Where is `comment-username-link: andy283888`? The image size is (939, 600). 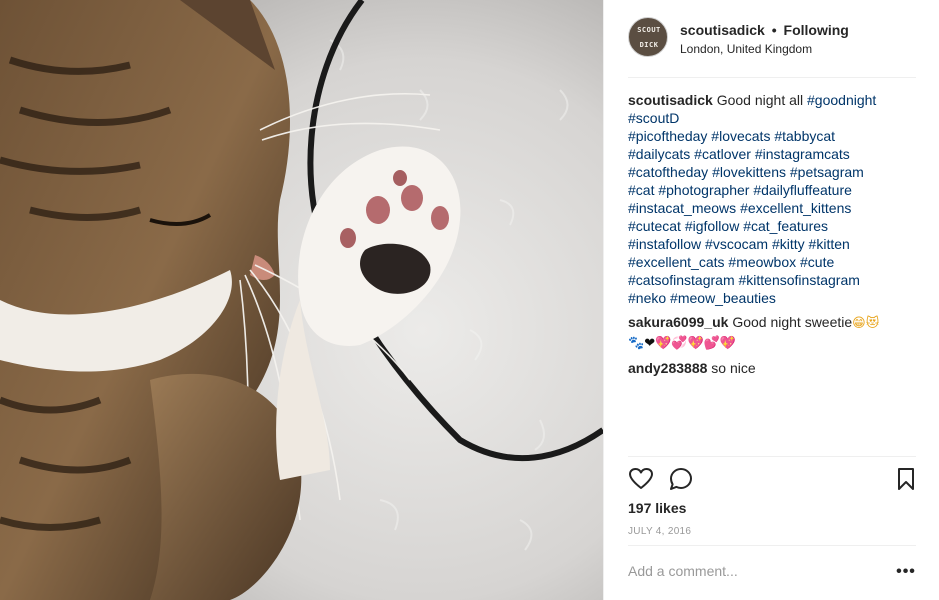
comment-username-link: andy283888 is located at coordinates (667, 368).